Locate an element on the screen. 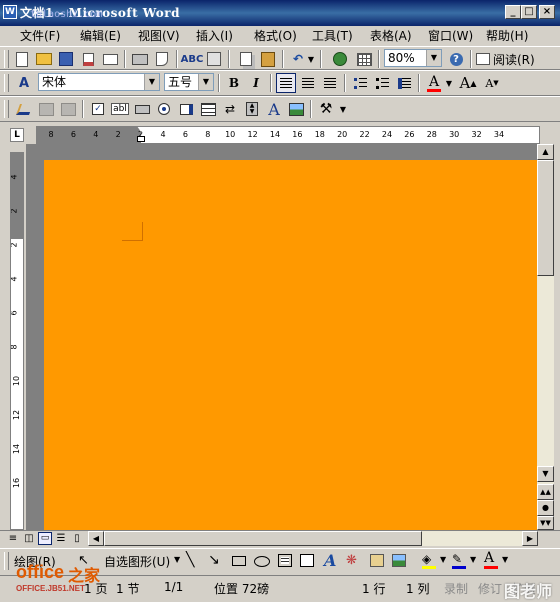  bold-button: B is located at coordinates (234, 83).